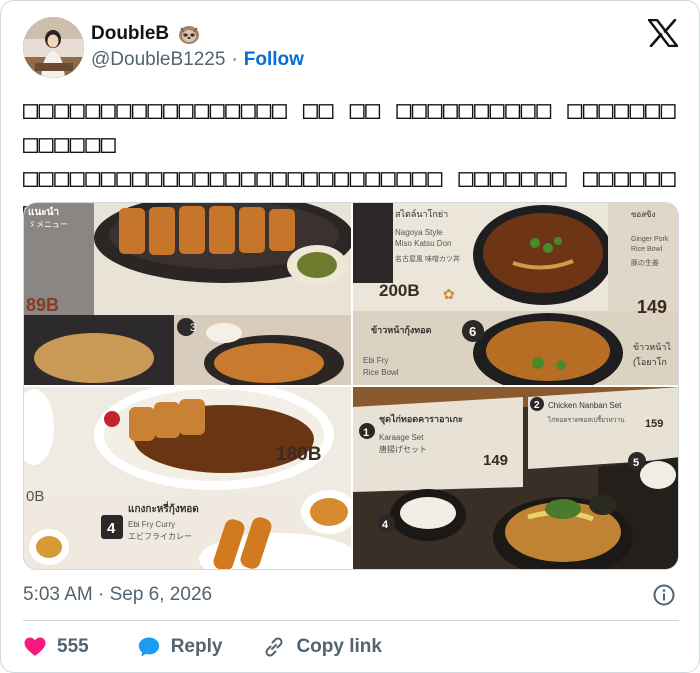 The height and width of the screenshot is (673, 700). What do you see at coordinates (537, 405) in the screenshot?
I see `nanban-number: 2` at bounding box center [537, 405].